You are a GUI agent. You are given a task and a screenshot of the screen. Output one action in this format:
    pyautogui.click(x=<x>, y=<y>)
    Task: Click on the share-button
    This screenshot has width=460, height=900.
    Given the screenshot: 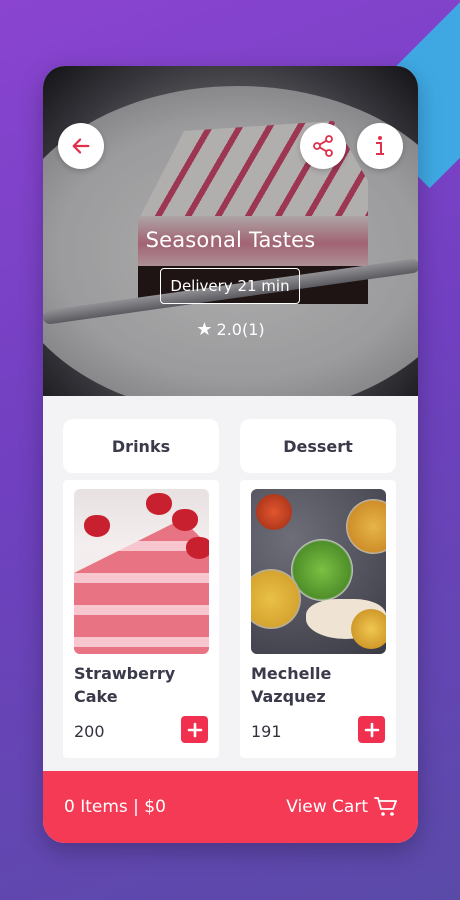 What is the action you would take?
    pyautogui.click(x=323, y=146)
    